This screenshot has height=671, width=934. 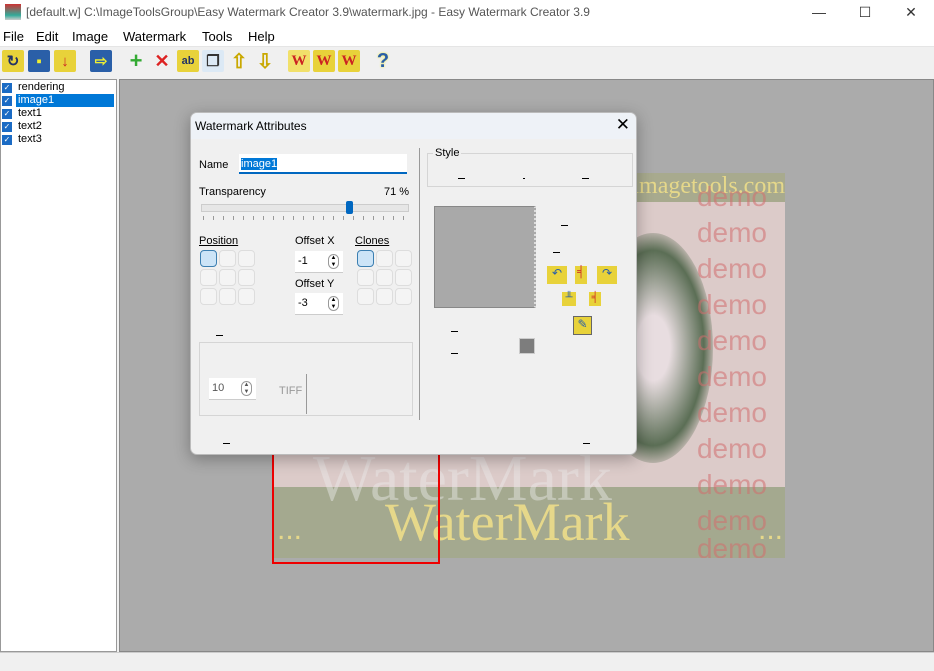 I want to click on size-value: 10, so click(x=218, y=388).